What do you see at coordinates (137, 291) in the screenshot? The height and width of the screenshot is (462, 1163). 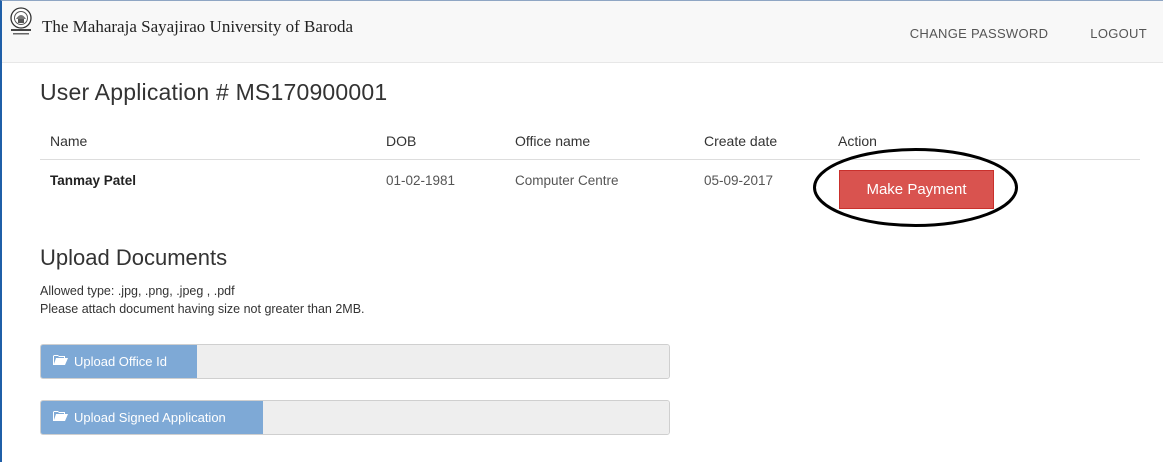 I see `allowed-types-text: Allowed type: .jpg, .png, .jpeg , .pdf` at bounding box center [137, 291].